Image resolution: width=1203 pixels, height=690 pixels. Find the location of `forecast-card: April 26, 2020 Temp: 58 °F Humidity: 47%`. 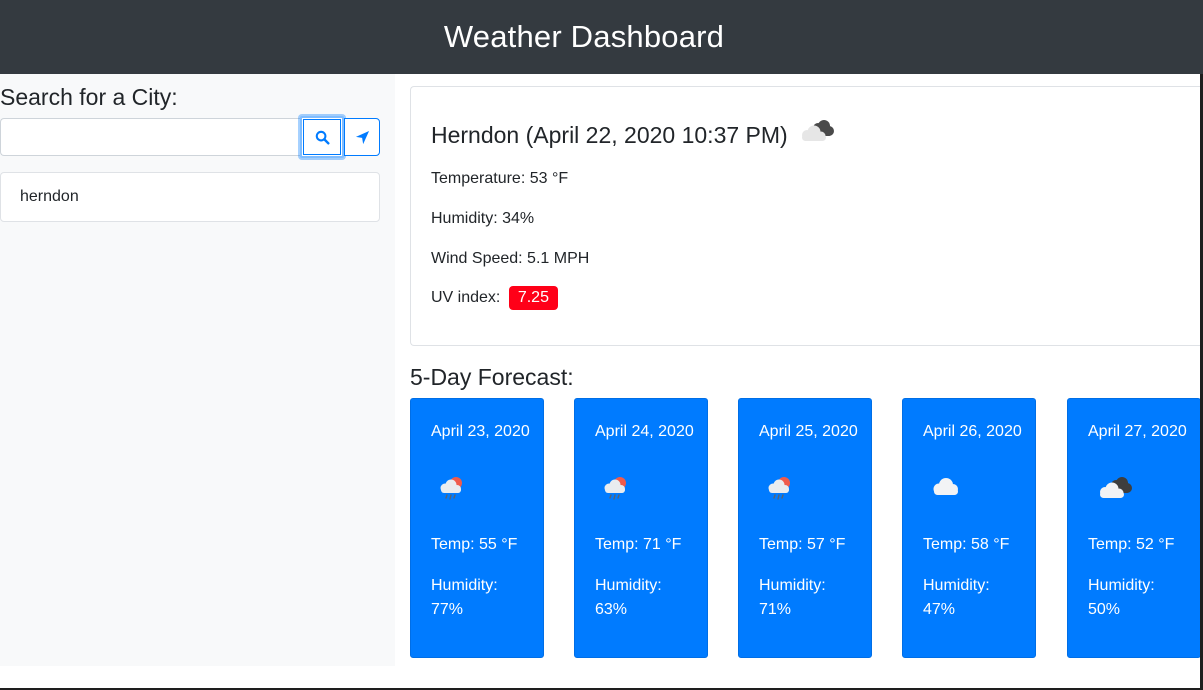

forecast-card: April 26, 2020 Temp: 58 °F Humidity: 47% is located at coordinates (969, 528).